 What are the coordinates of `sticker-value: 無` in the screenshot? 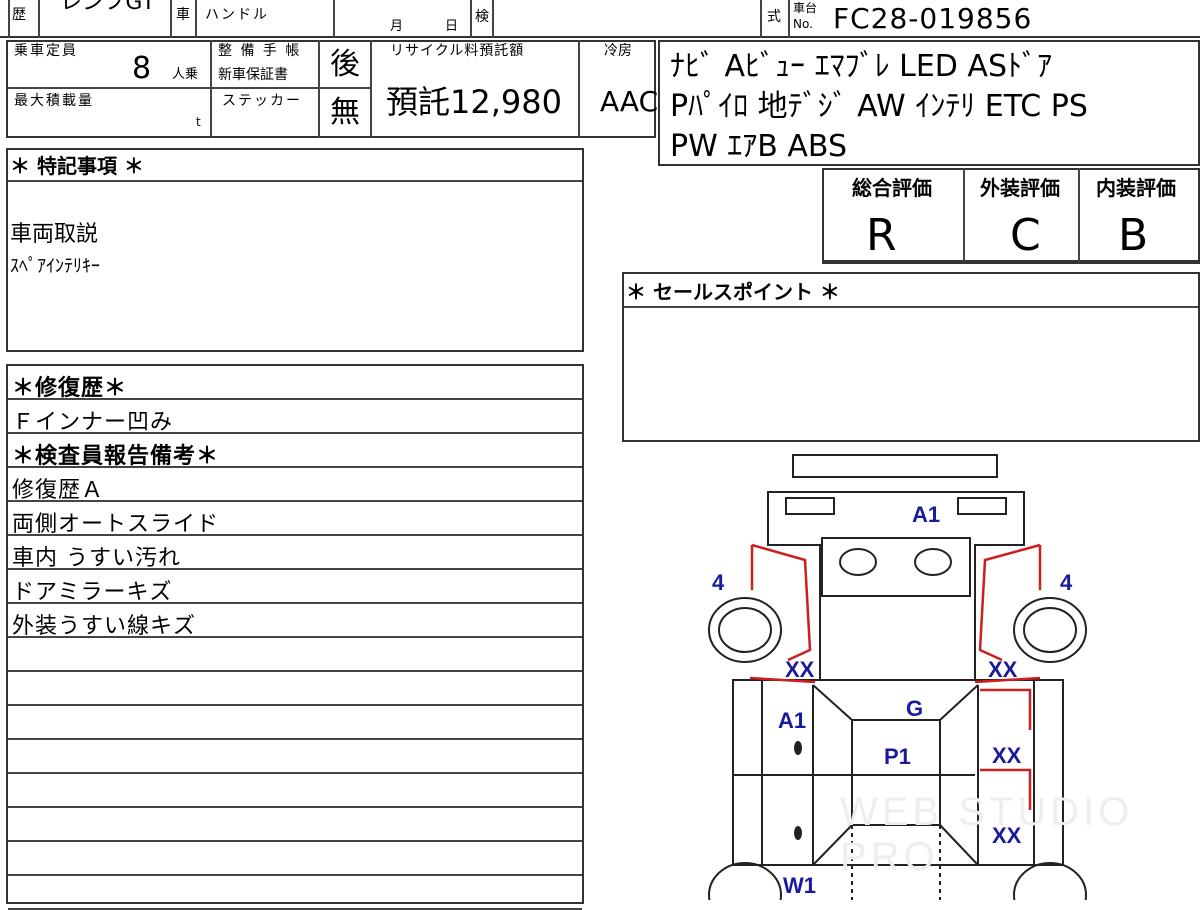 It's located at (345, 112).